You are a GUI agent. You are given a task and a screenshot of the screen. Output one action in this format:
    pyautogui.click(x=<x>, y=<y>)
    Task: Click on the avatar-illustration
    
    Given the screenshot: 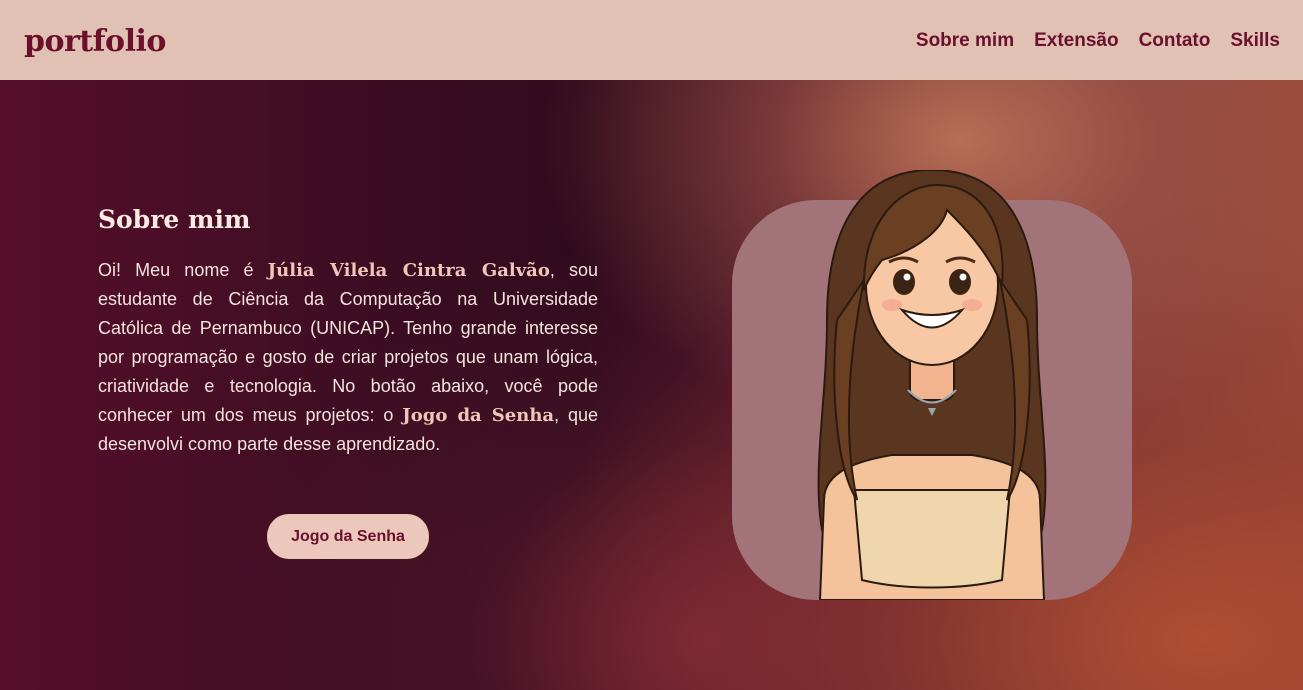 What is the action you would take?
    pyautogui.click(x=932, y=385)
    